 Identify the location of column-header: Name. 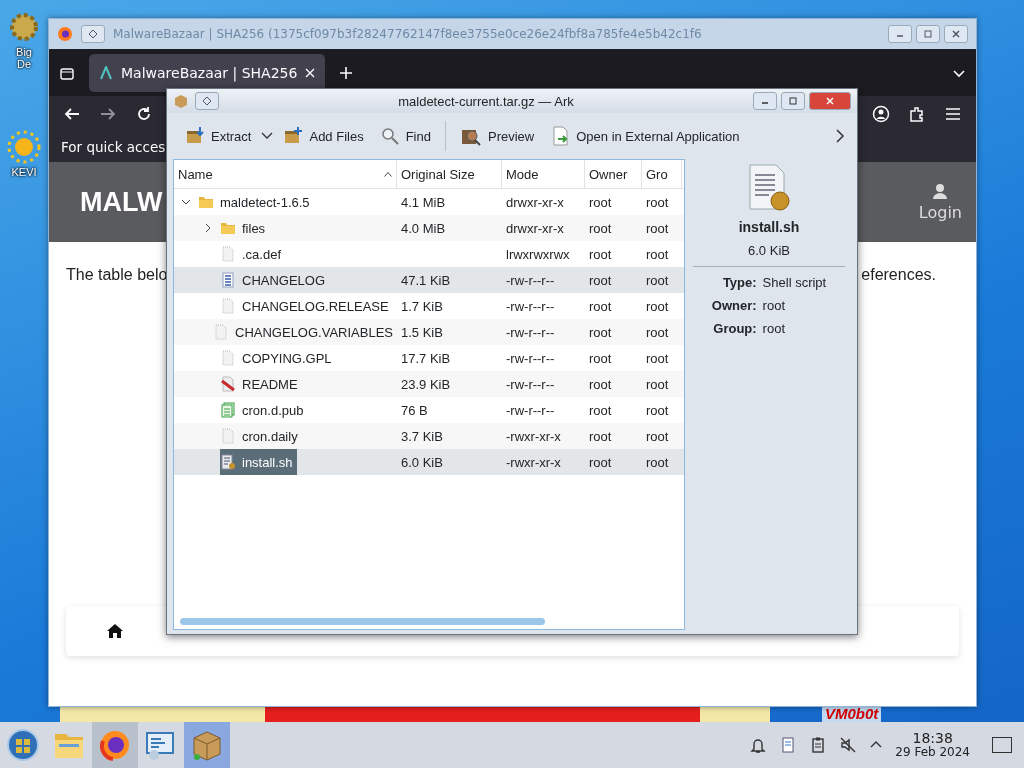
(285, 174).